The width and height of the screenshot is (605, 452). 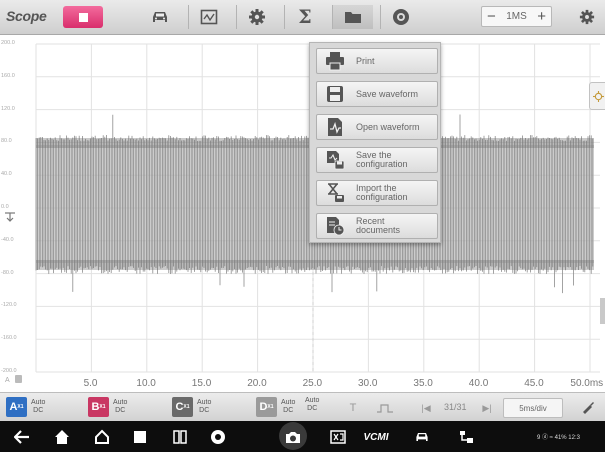 What do you see at coordinates (455, 407) in the screenshot?
I see `page-indicator: 31/31` at bounding box center [455, 407].